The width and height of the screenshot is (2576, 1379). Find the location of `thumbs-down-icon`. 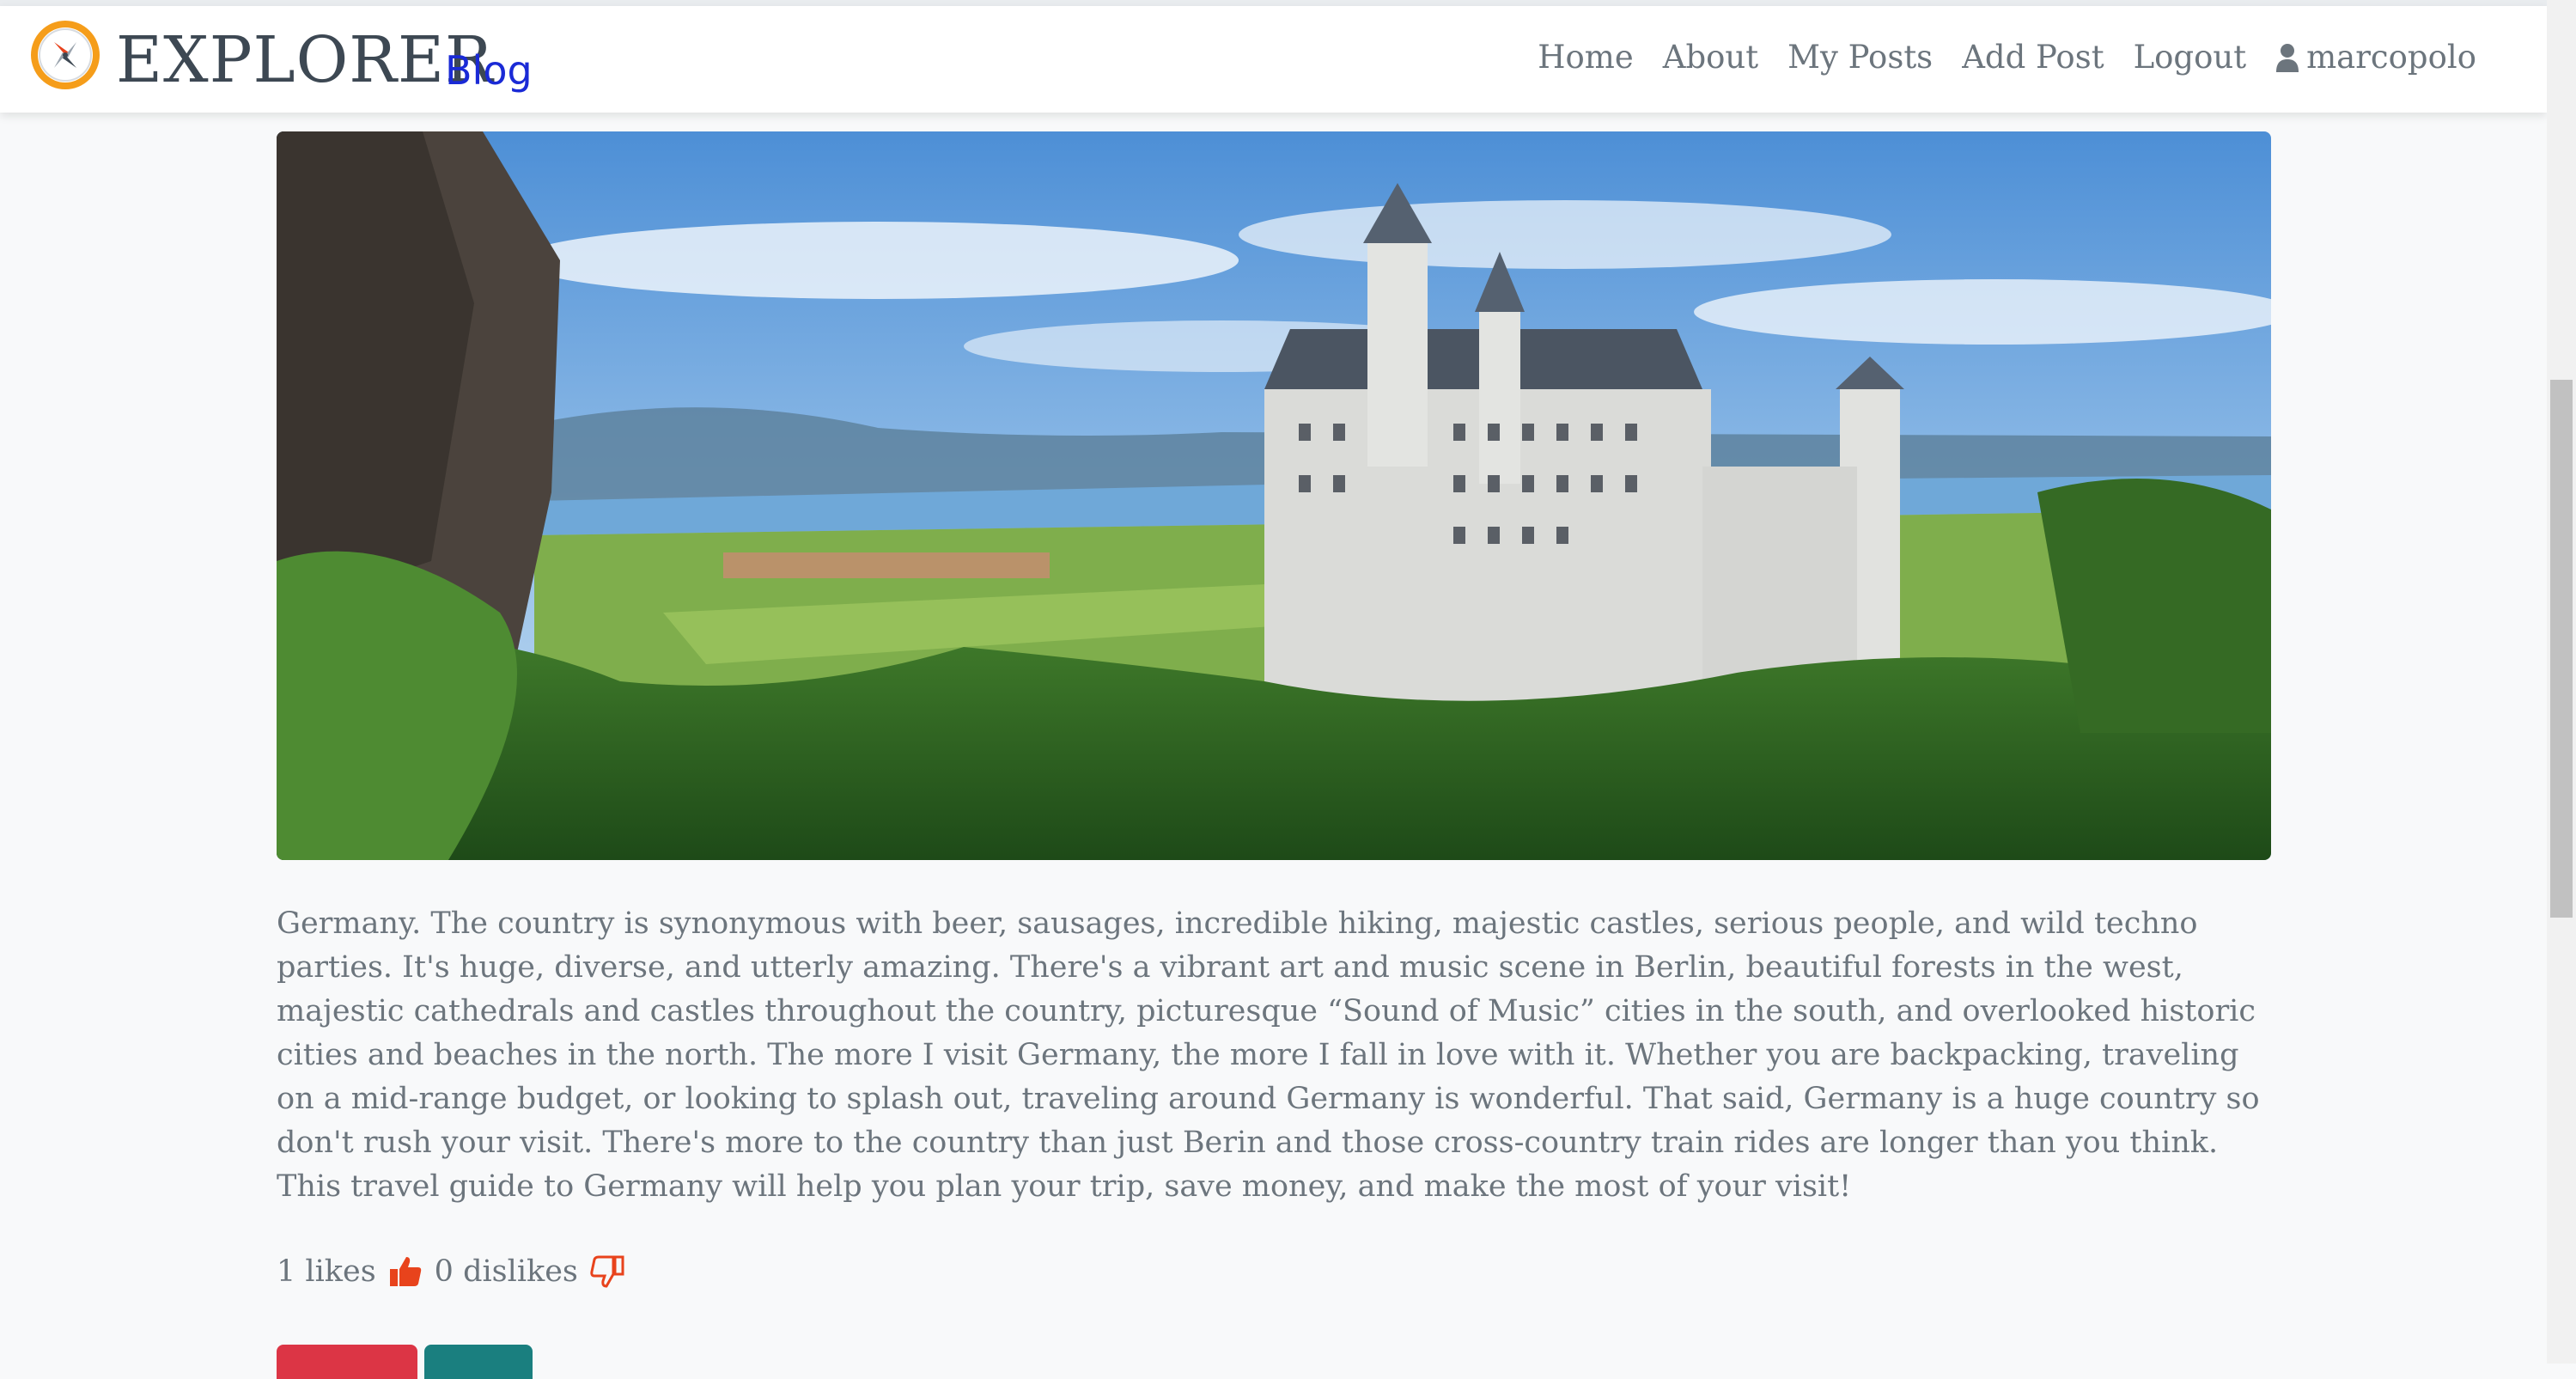

thumbs-down-icon is located at coordinates (607, 1271).